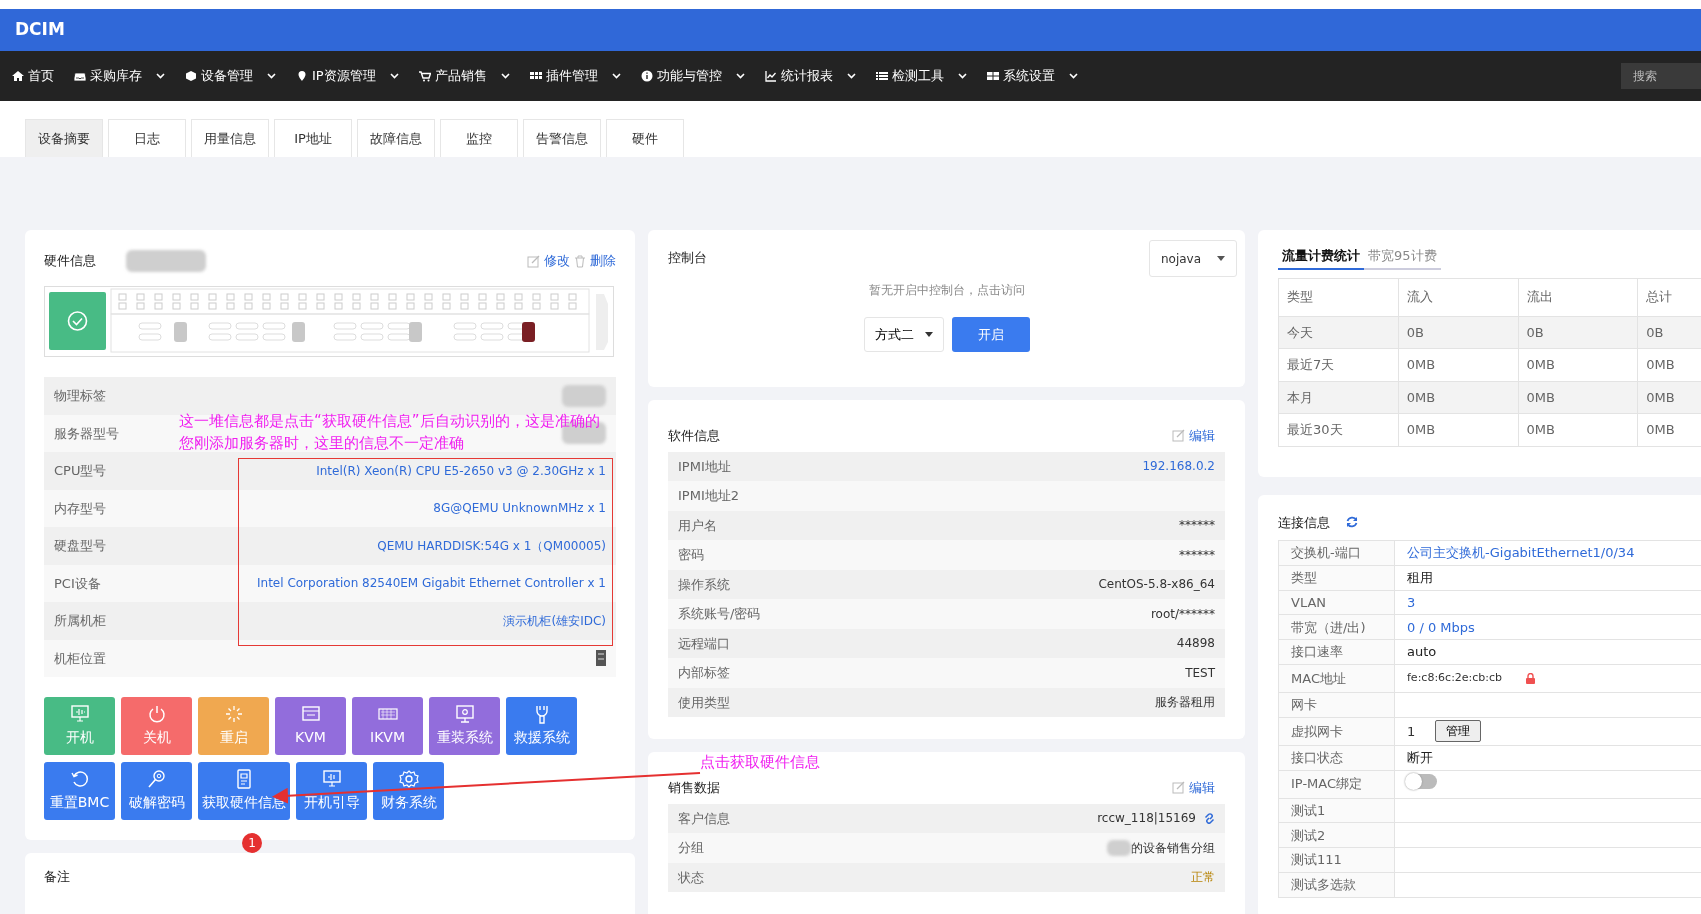 This screenshot has width=1701, height=914. Describe the element at coordinates (119, 76) in the screenshot. I see `nav-menu-item: 采购库存` at that location.